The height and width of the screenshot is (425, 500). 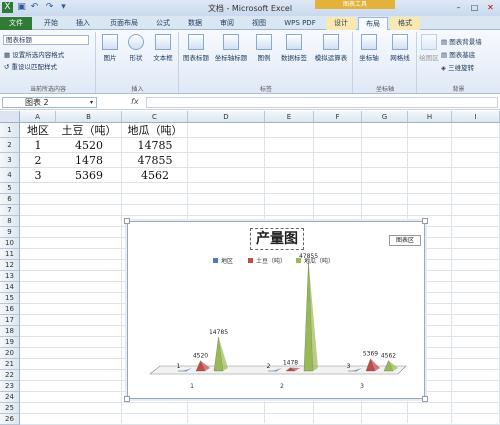 I want to click on row-header: 5, so click(x=10, y=188).